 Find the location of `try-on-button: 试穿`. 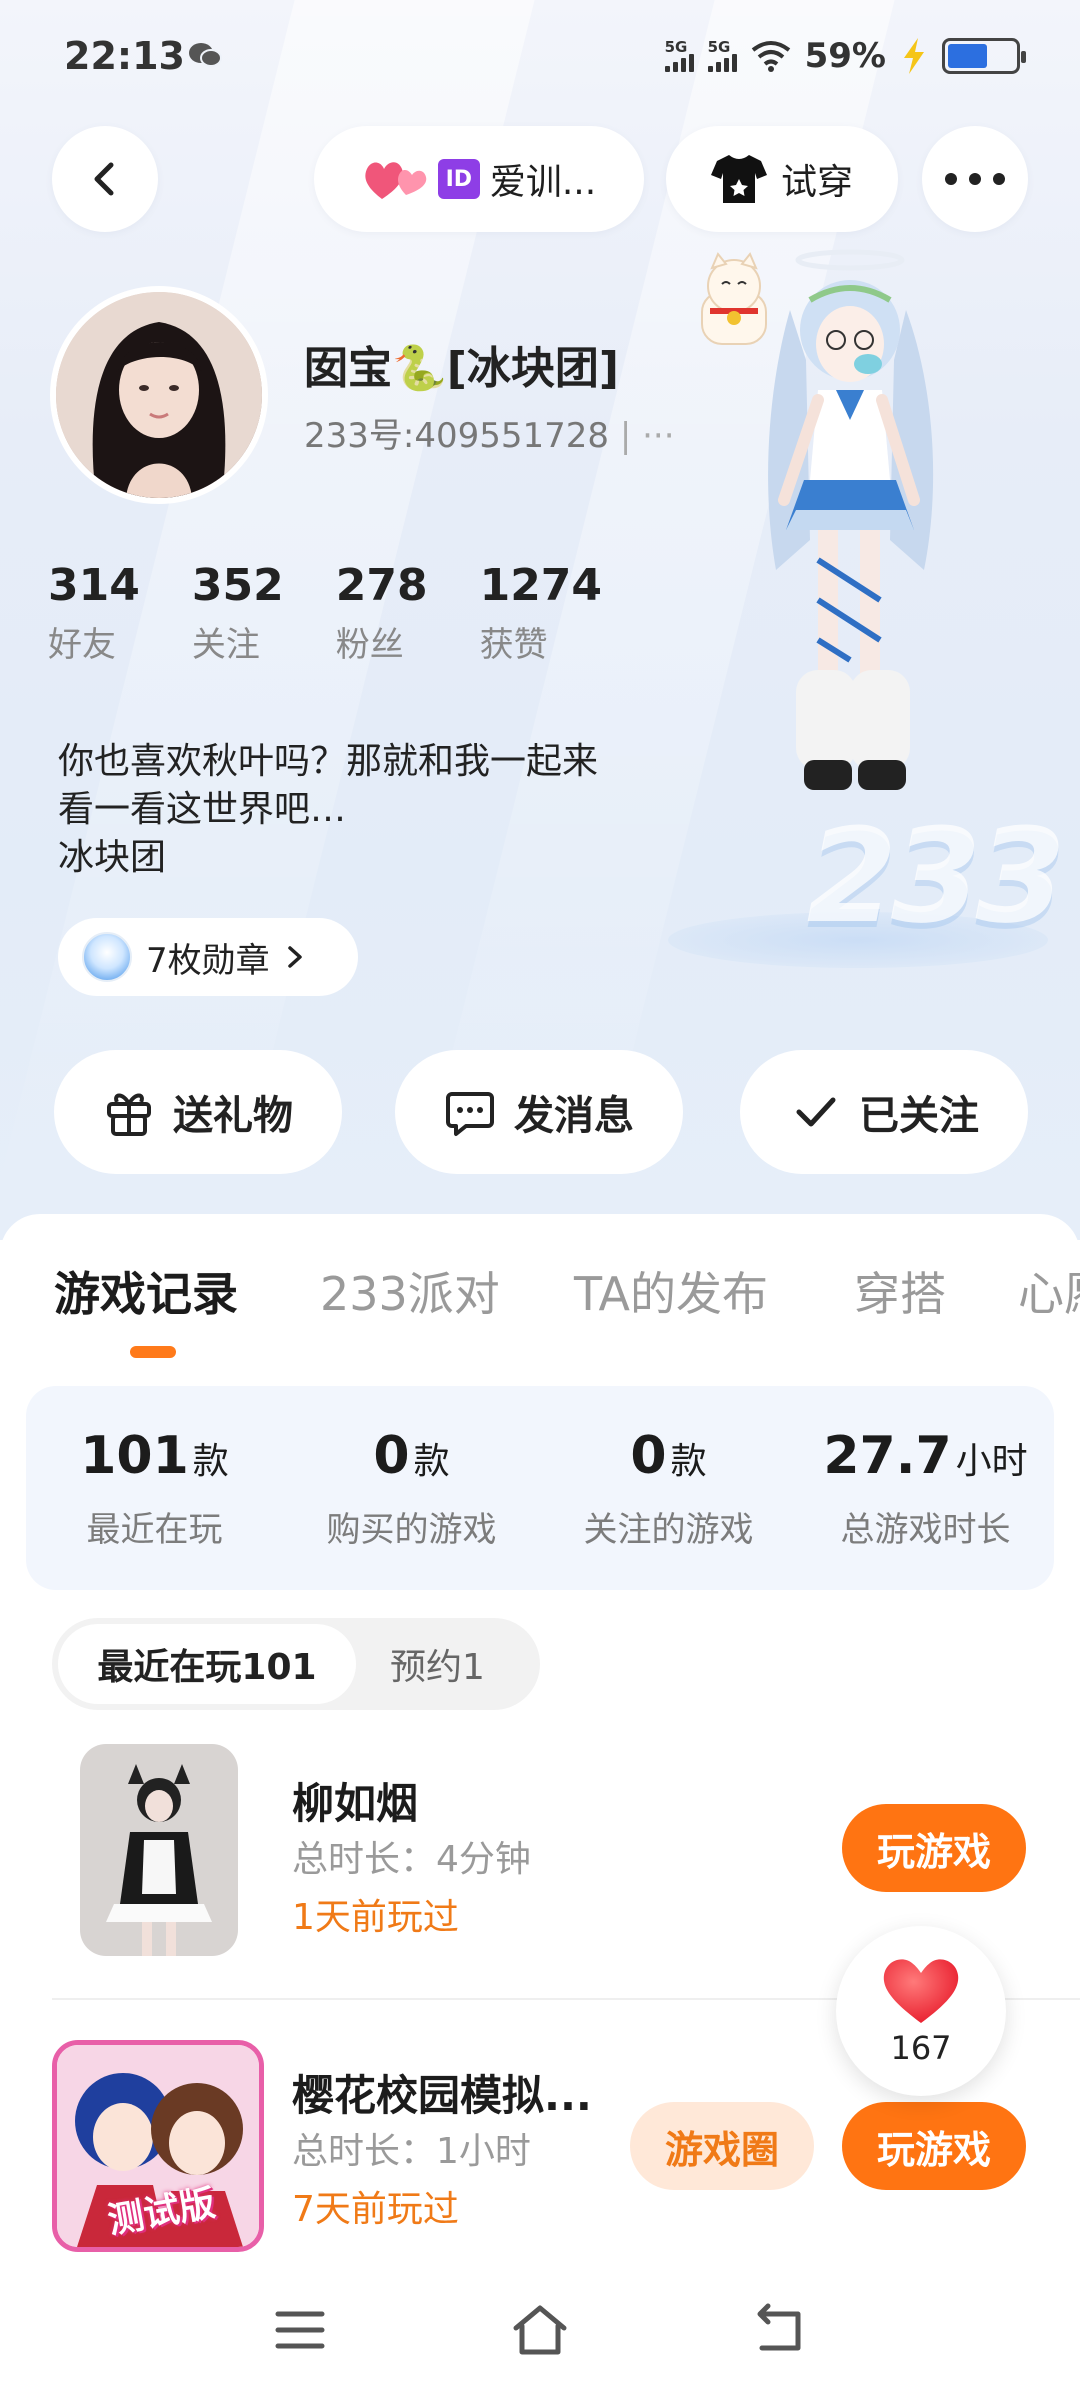

try-on-button: 试穿 is located at coordinates (782, 179).